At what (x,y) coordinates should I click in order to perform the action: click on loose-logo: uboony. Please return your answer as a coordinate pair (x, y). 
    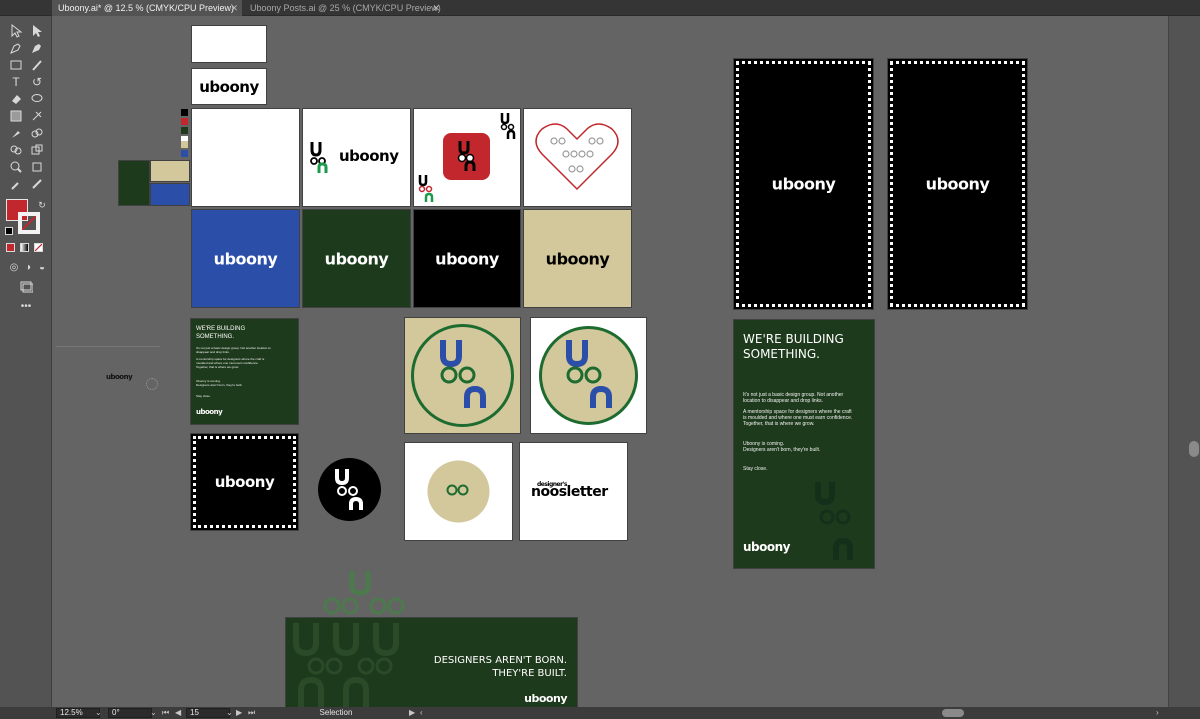
    Looking at the image, I should click on (119, 377).